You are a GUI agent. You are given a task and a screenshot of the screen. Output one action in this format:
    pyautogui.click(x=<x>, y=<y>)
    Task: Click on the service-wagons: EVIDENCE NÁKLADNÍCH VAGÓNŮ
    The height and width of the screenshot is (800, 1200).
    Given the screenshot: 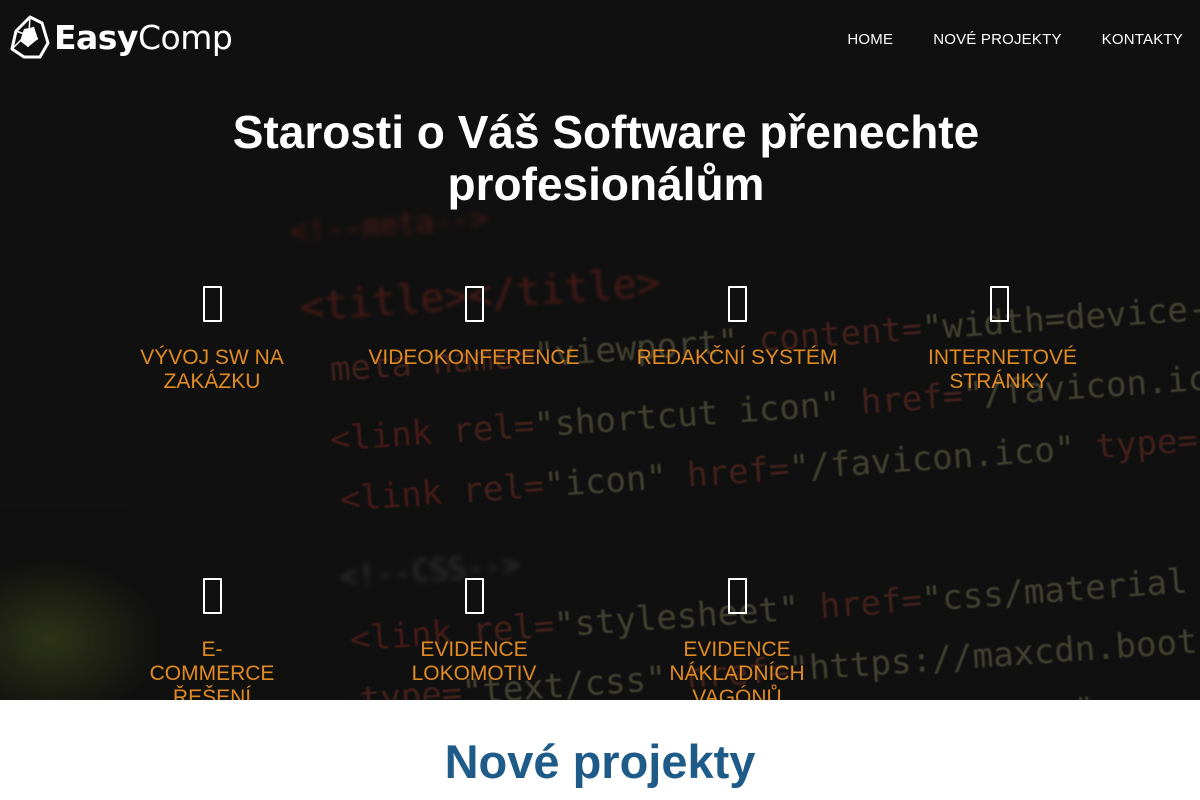 What is the action you would take?
    pyautogui.click(x=737, y=639)
    